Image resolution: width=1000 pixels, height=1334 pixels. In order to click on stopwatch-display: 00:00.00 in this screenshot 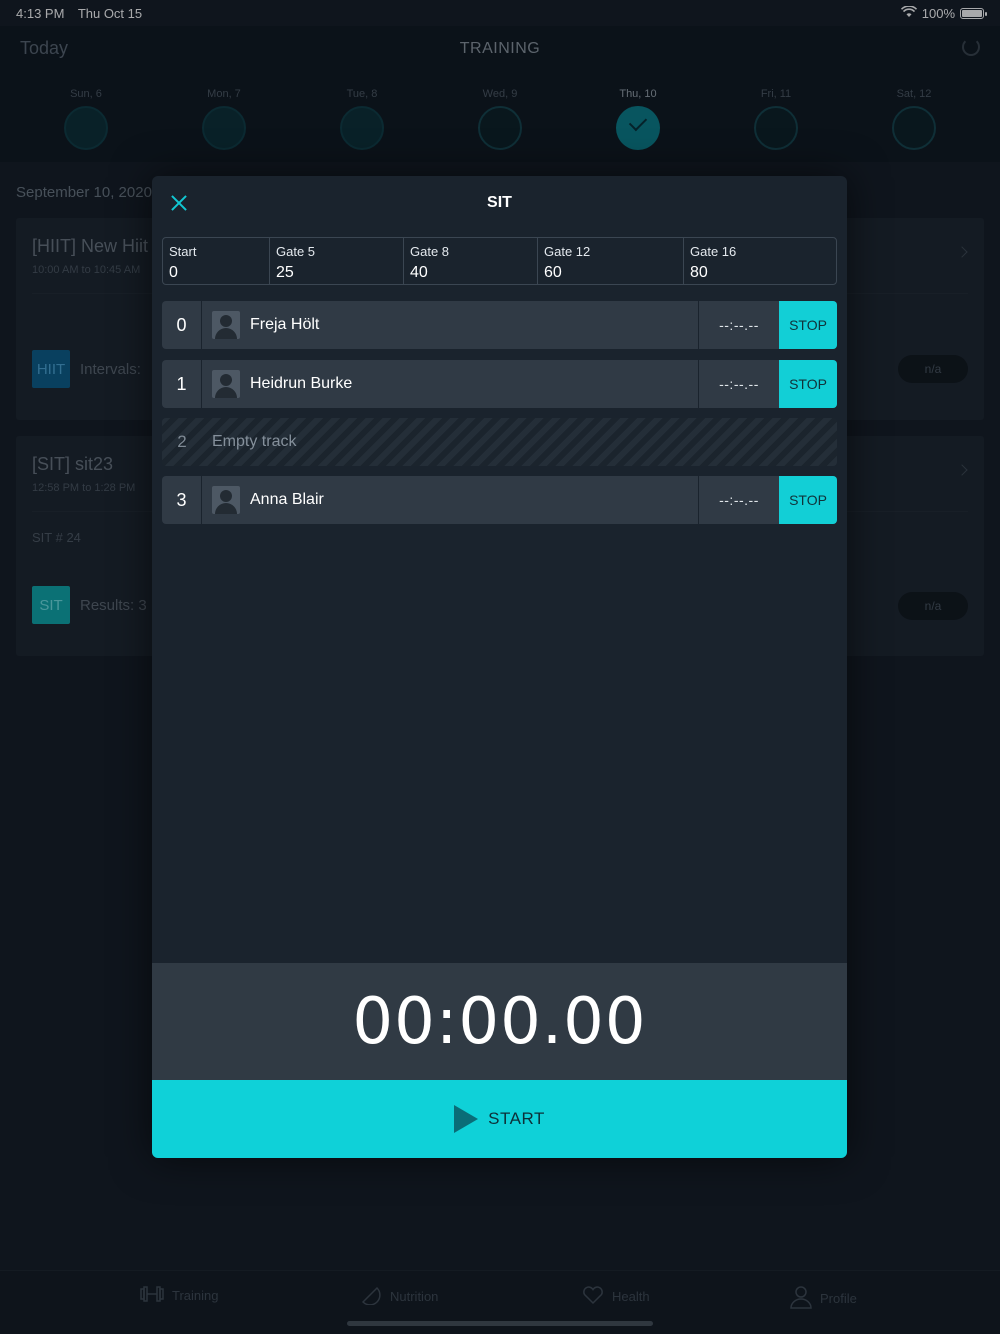, I will do `click(499, 1021)`.